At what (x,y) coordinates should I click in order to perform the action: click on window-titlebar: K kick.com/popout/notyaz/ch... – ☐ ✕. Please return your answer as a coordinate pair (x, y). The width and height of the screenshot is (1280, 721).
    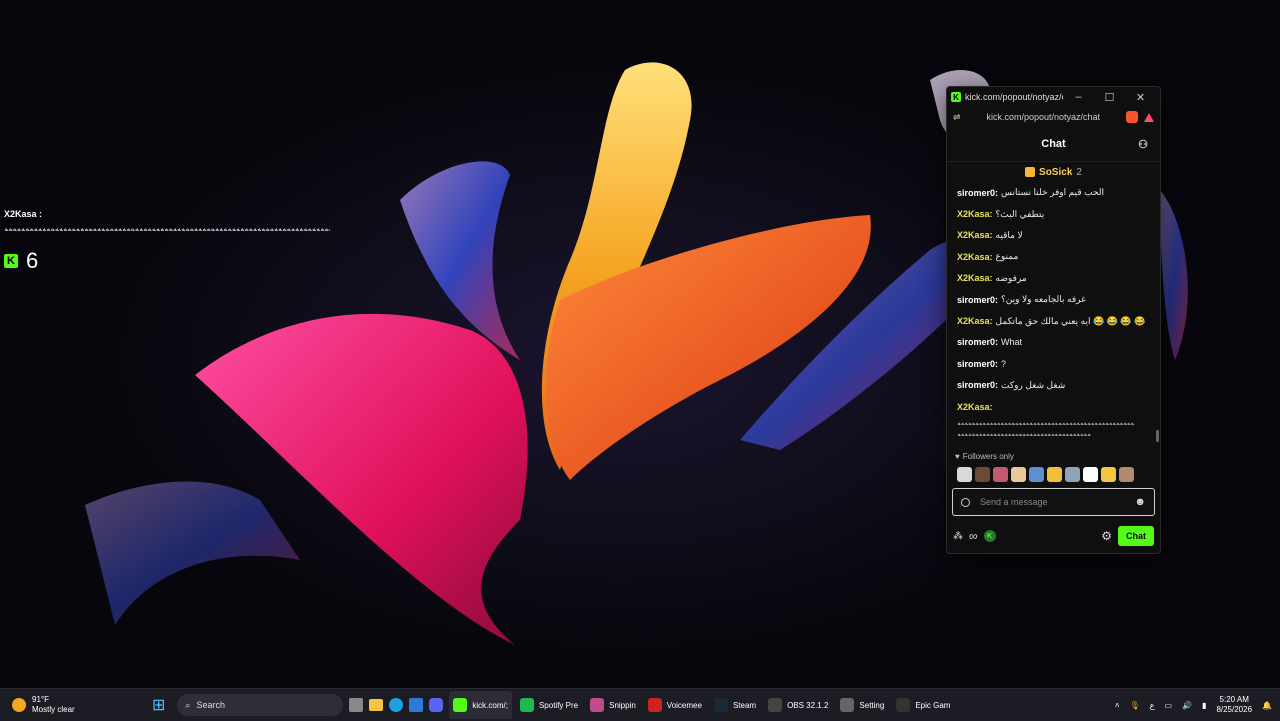
    Looking at the image, I should click on (1053, 97).